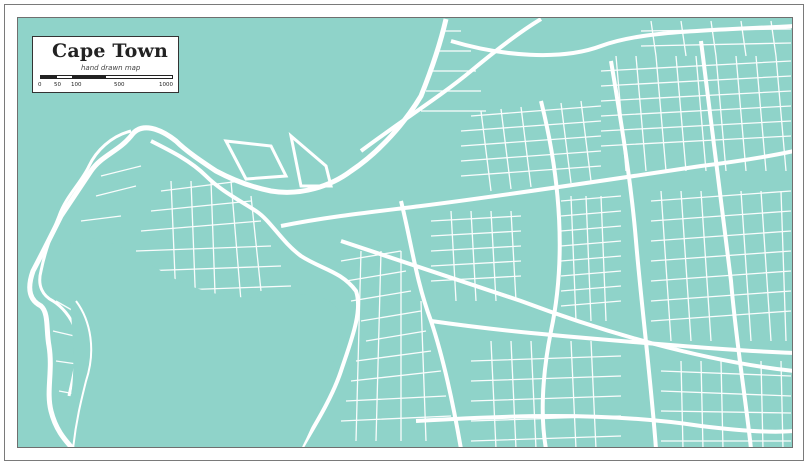 The height and width of the screenshot is (467, 810). Describe the element at coordinates (40, 85) in the screenshot. I see `scale-label-0: 0` at that location.